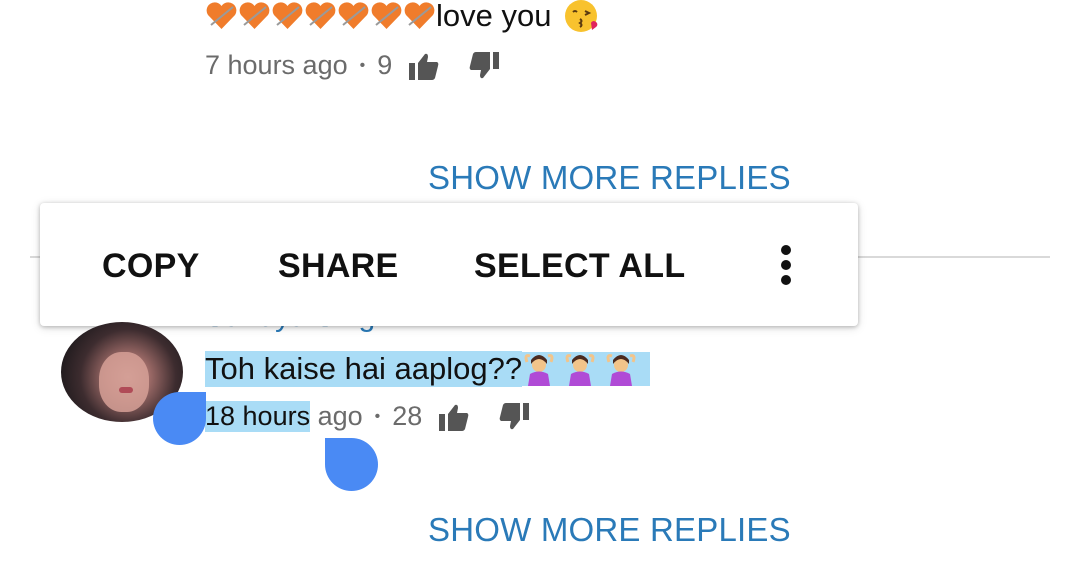 Image resolution: width=1079 pixels, height=566 pixels. I want to click on comment-text: Toh kaise hai aaplog??, so click(364, 368).